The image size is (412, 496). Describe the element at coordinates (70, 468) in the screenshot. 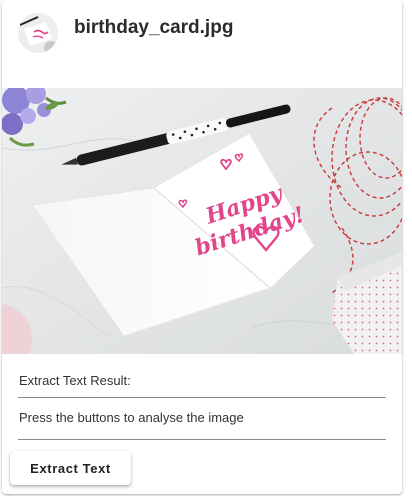

I see `extract-text-button: Extract Text` at that location.